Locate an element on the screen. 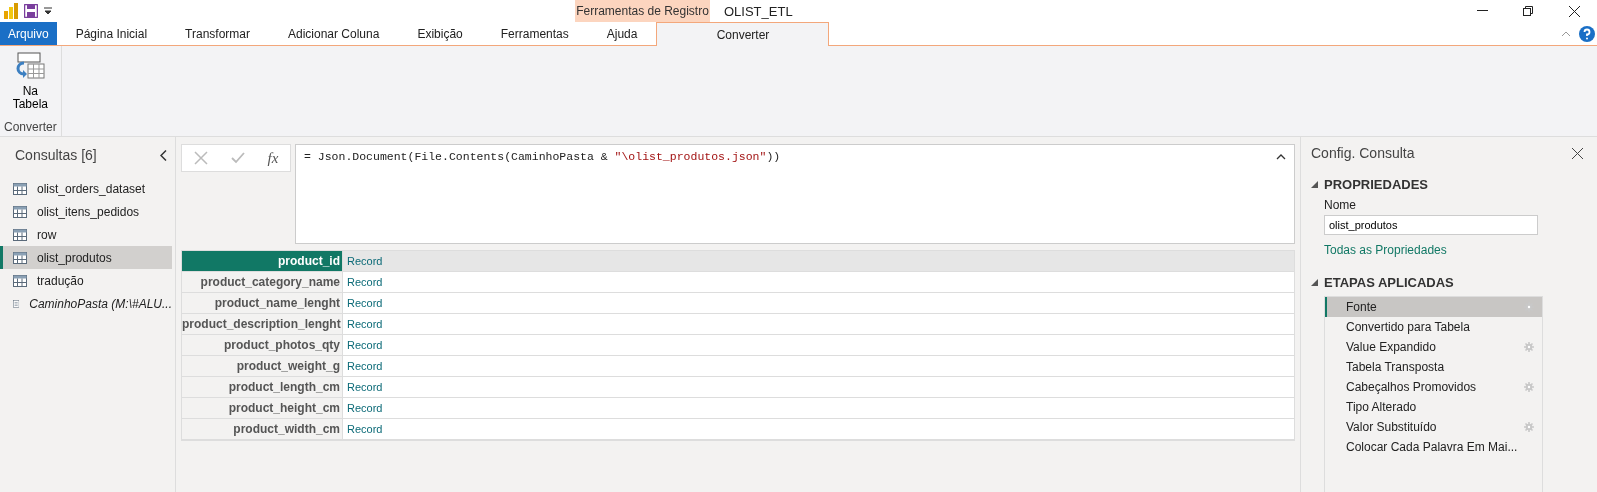 The height and width of the screenshot is (492, 1597). to-table-button: Na Tabela is located at coordinates (30, 81).